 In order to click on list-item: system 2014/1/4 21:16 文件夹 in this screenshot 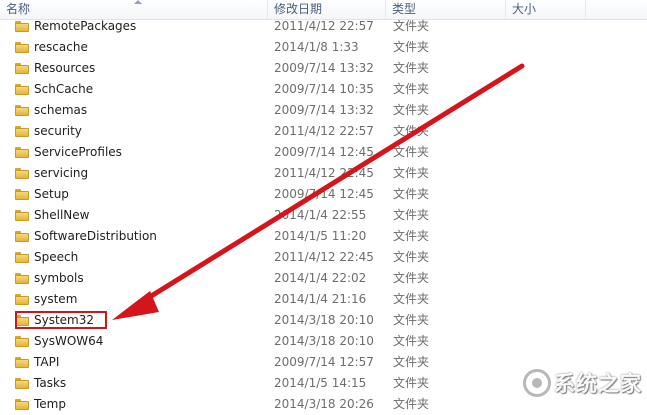, I will do `click(323, 299)`.